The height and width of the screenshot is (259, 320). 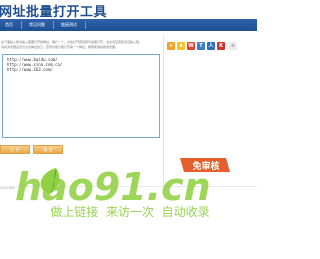 I want to click on tencent-icon: T, so click(x=201, y=46).